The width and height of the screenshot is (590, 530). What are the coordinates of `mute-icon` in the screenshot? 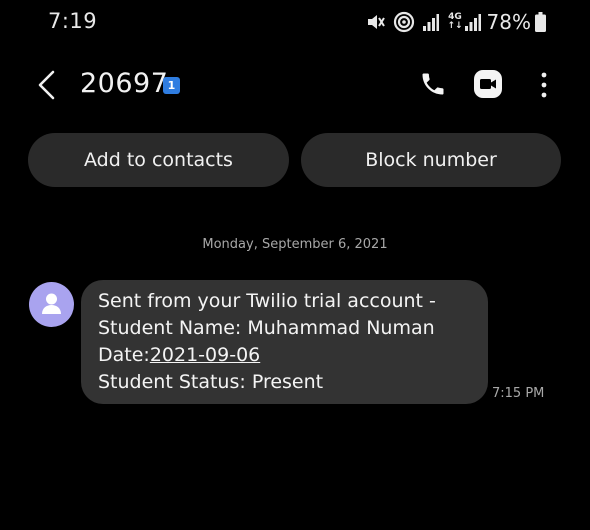 It's located at (375, 22).